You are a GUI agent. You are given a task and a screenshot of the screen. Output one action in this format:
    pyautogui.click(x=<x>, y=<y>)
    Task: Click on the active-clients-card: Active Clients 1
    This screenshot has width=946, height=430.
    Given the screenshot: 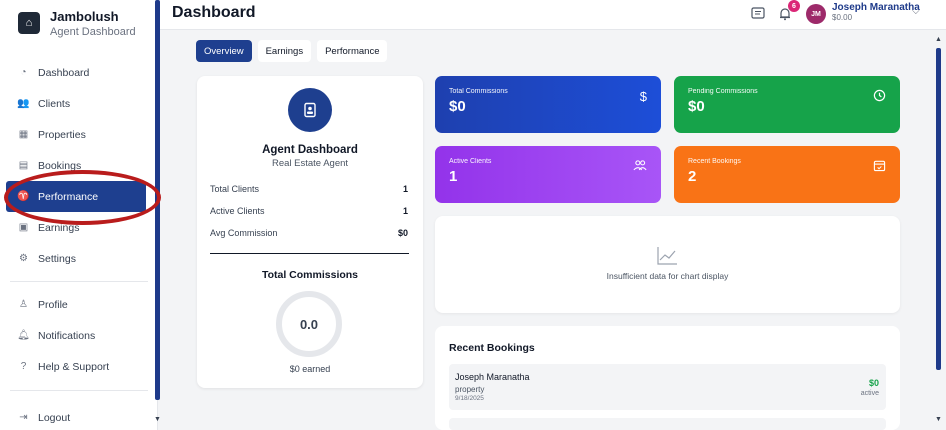 What is the action you would take?
    pyautogui.click(x=548, y=174)
    